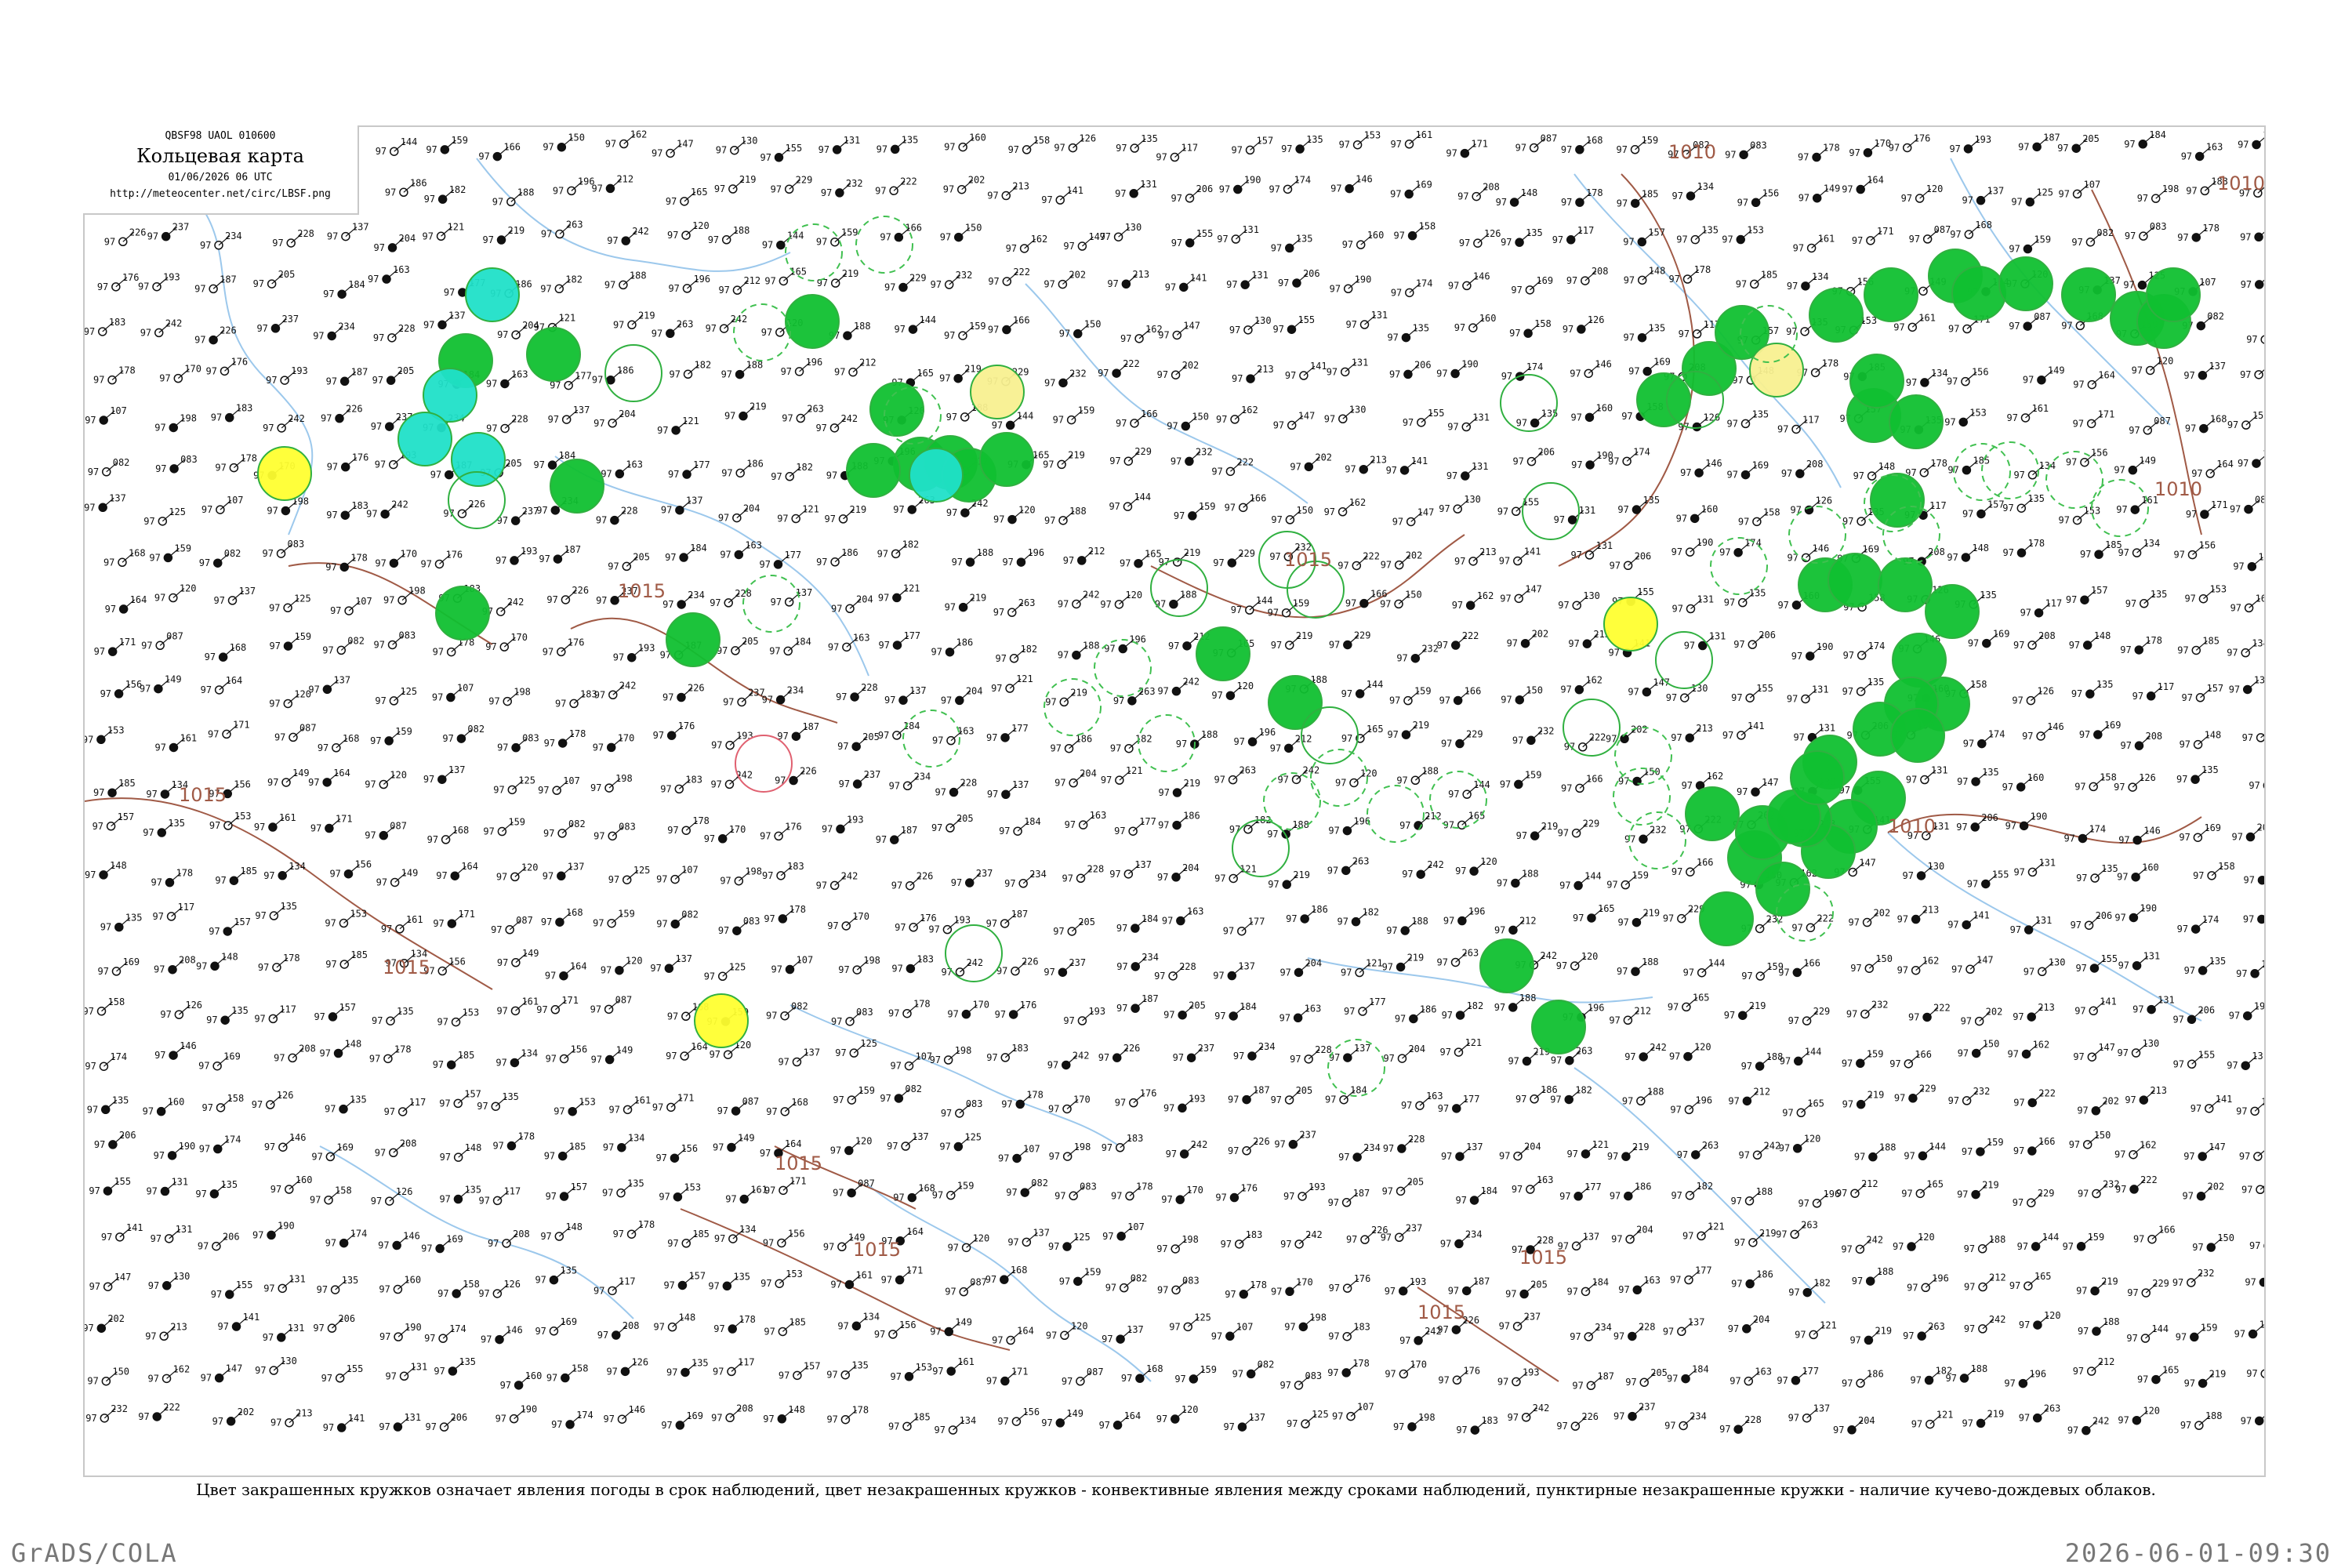  What do you see at coordinates (953, 736) in the screenshot?
I see `station-plot: 16397` at bounding box center [953, 736].